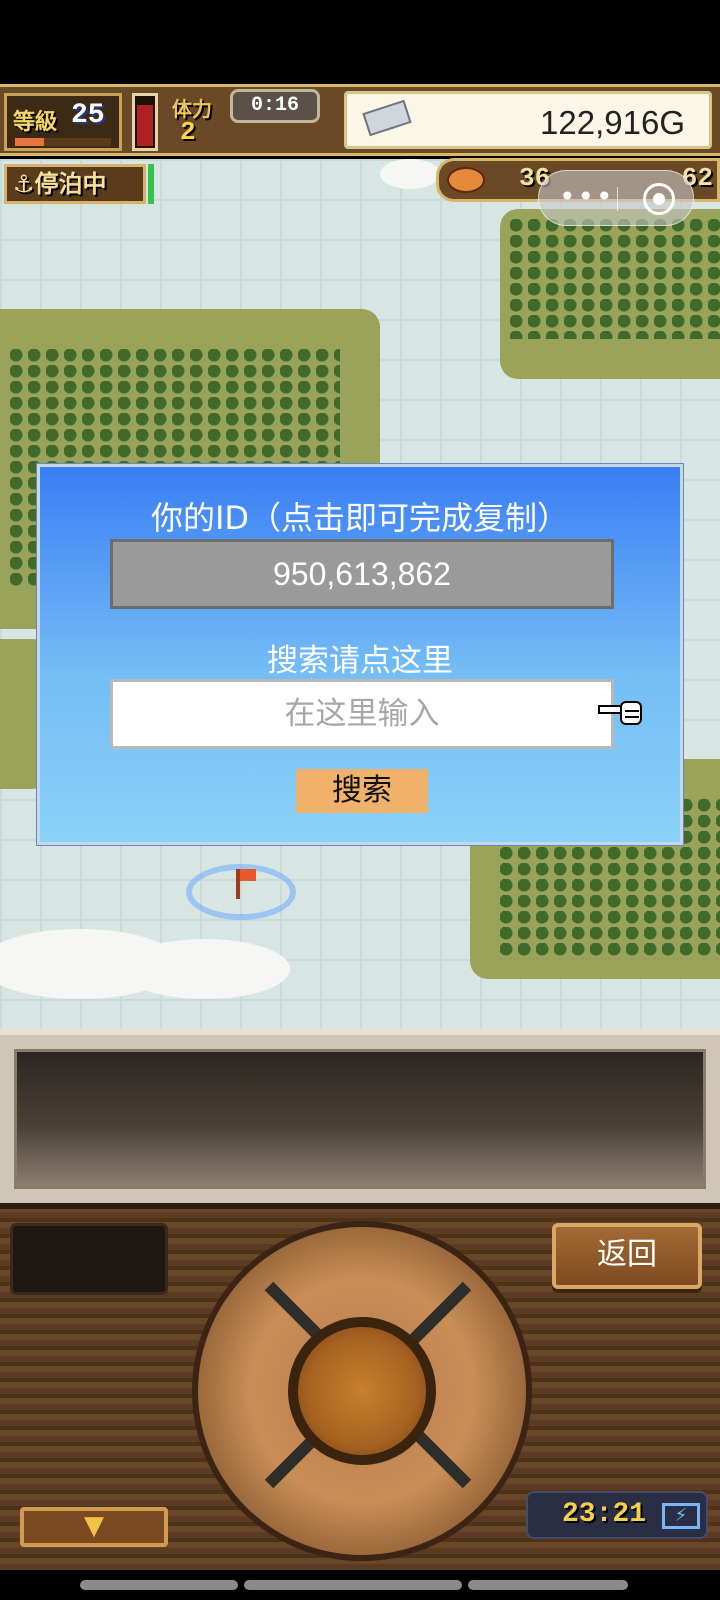  Describe the element at coordinates (88, 115) in the screenshot. I see `level-value: 25` at that location.